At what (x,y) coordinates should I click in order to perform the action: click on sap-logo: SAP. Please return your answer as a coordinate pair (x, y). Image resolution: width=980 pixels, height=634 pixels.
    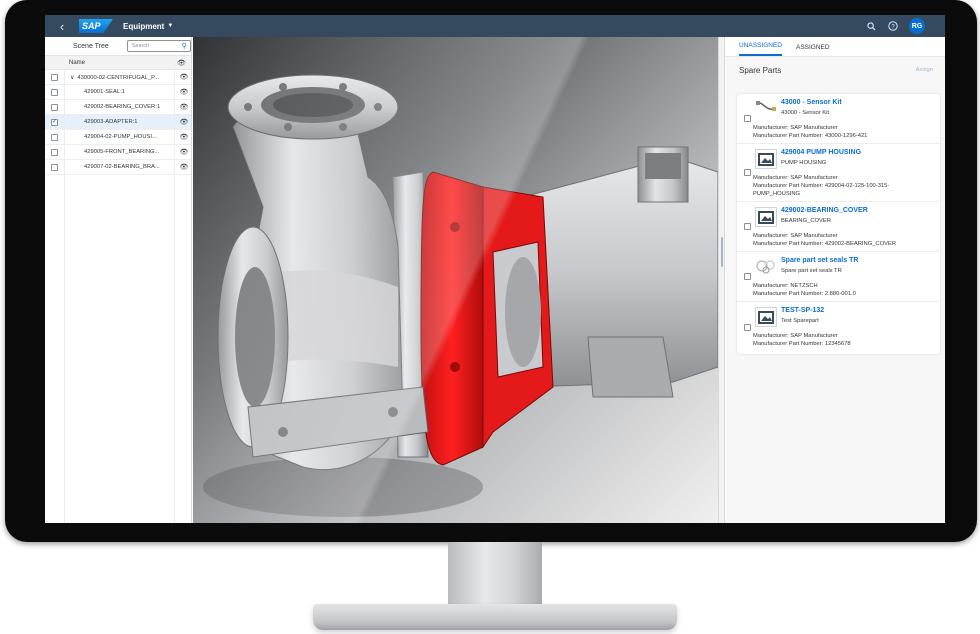
    Looking at the image, I should click on (96, 26).